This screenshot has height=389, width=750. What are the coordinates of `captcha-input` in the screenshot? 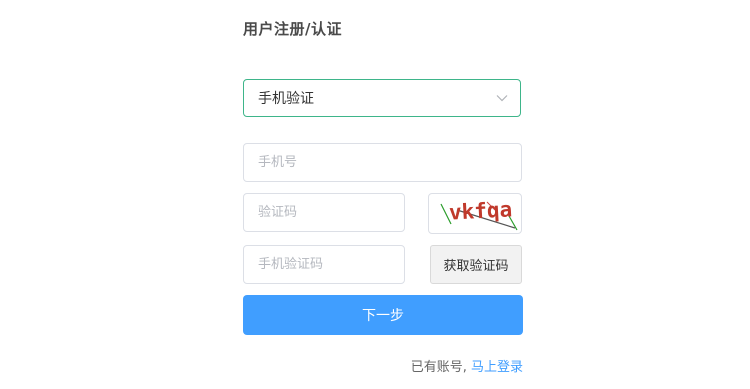 It's located at (324, 212).